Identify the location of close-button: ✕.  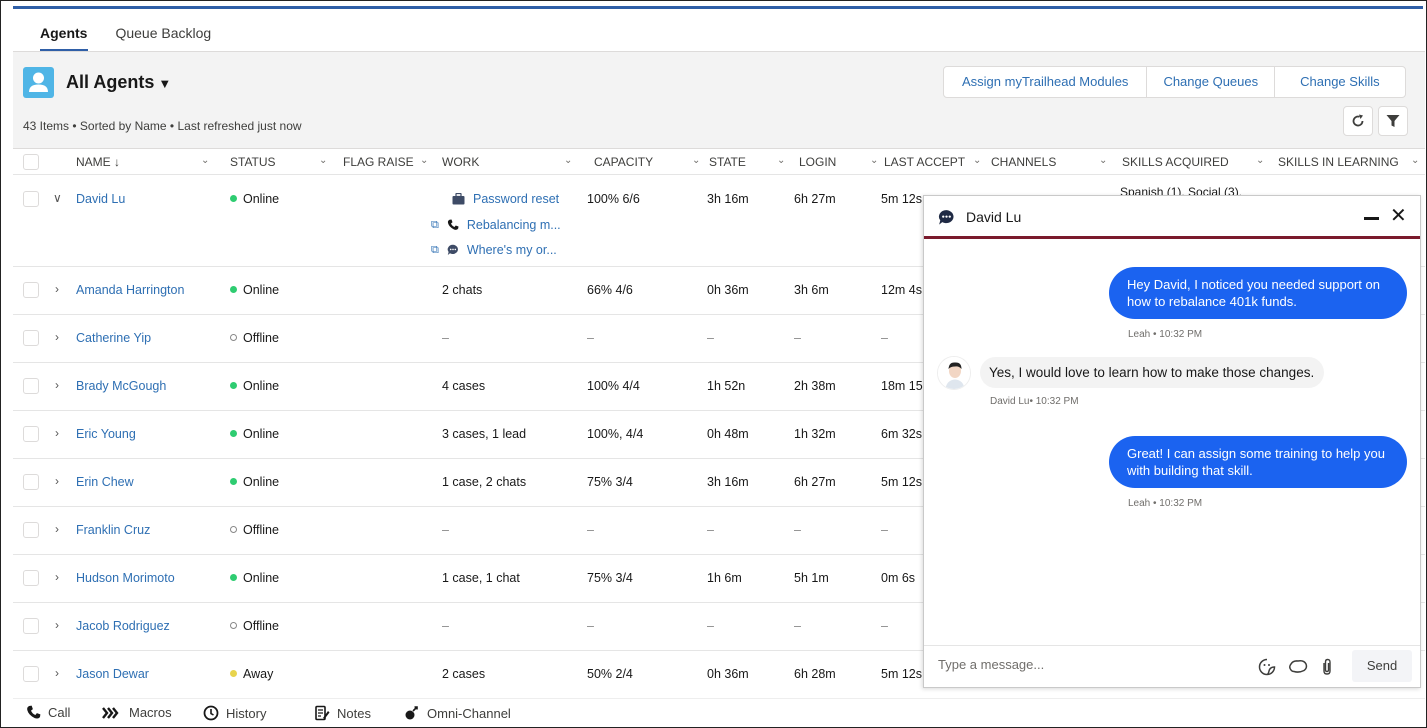
(1398, 216).